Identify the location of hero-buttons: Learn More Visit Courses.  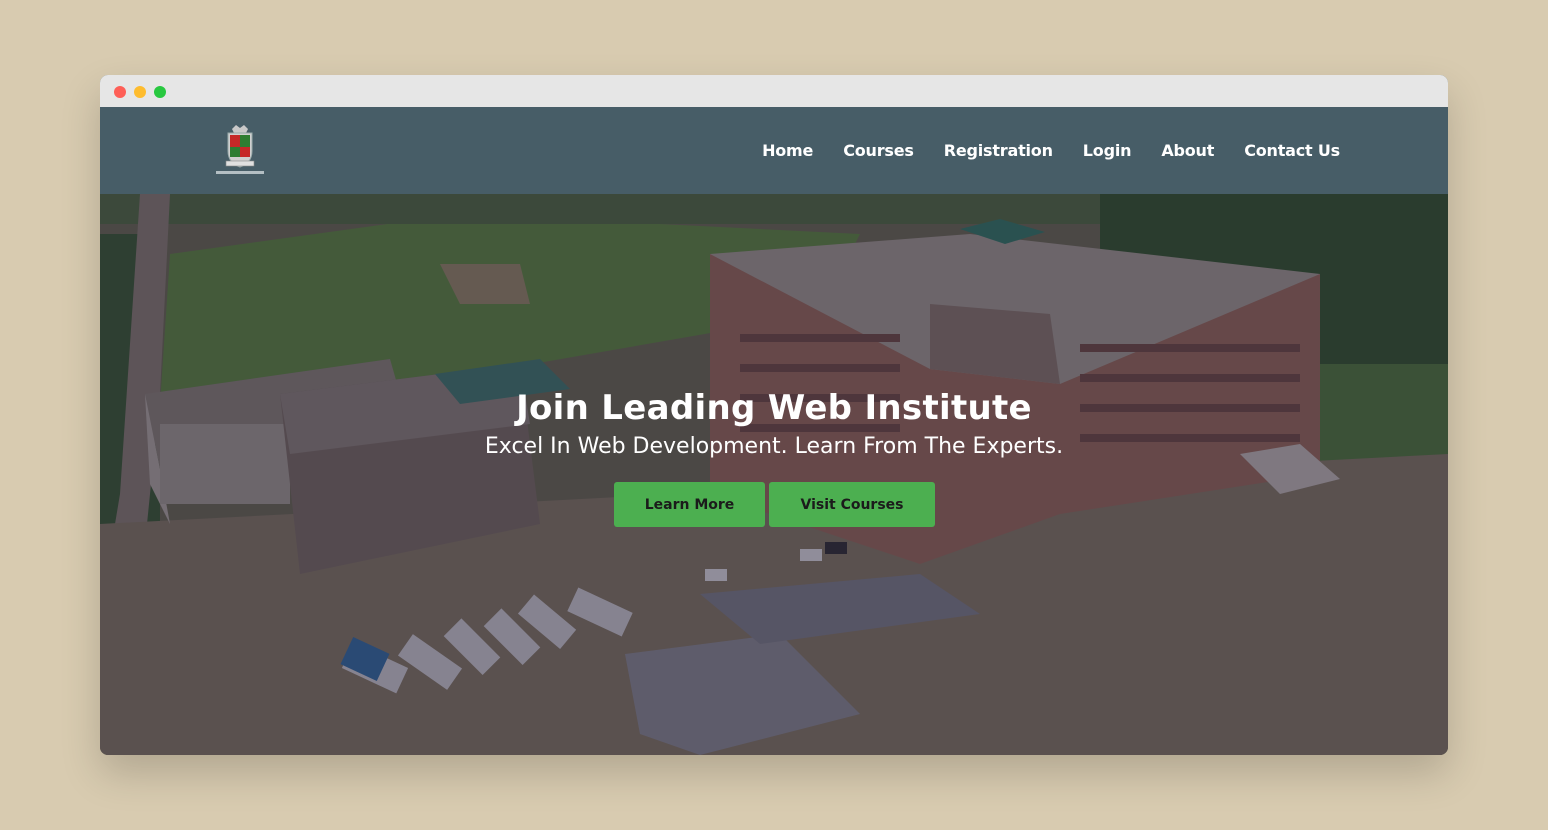
(774, 504).